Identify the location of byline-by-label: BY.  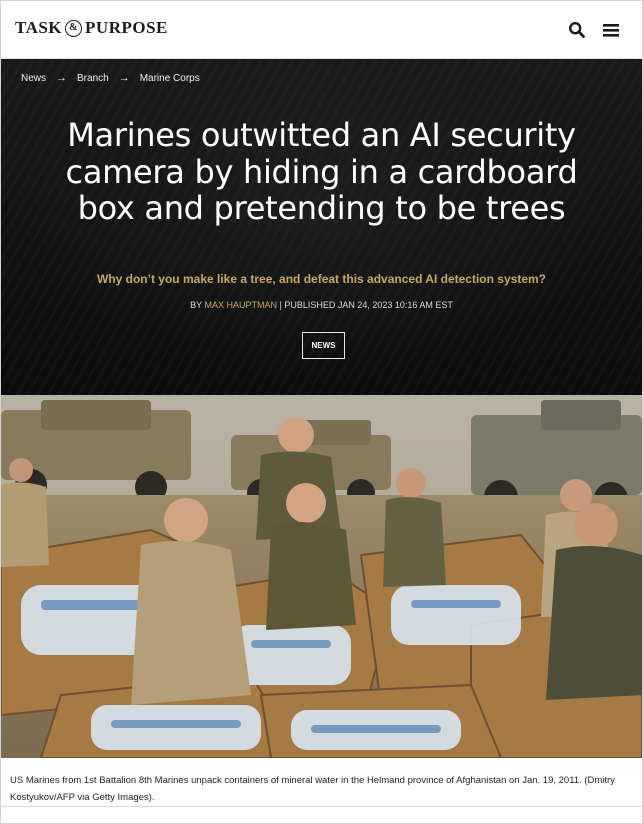
(196, 305).